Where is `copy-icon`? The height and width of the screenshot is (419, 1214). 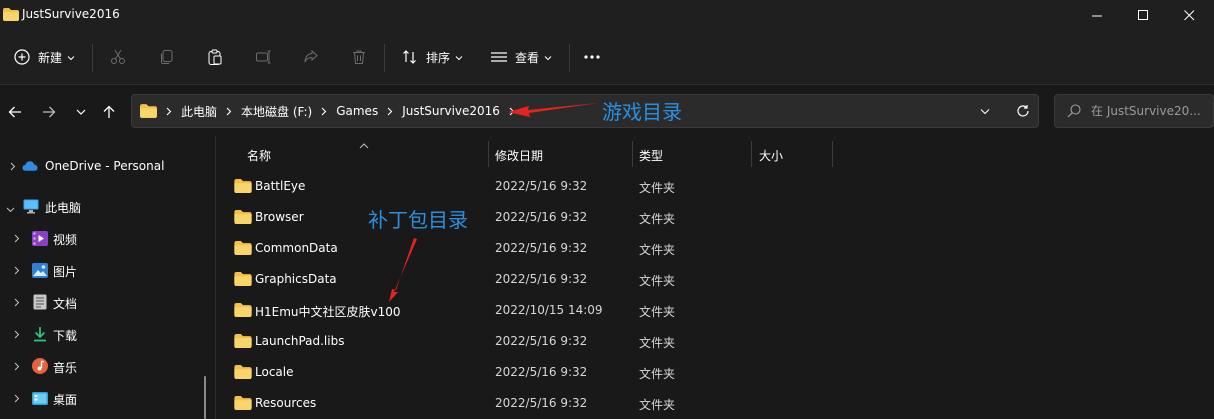 copy-icon is located at coordinates (167, 57).